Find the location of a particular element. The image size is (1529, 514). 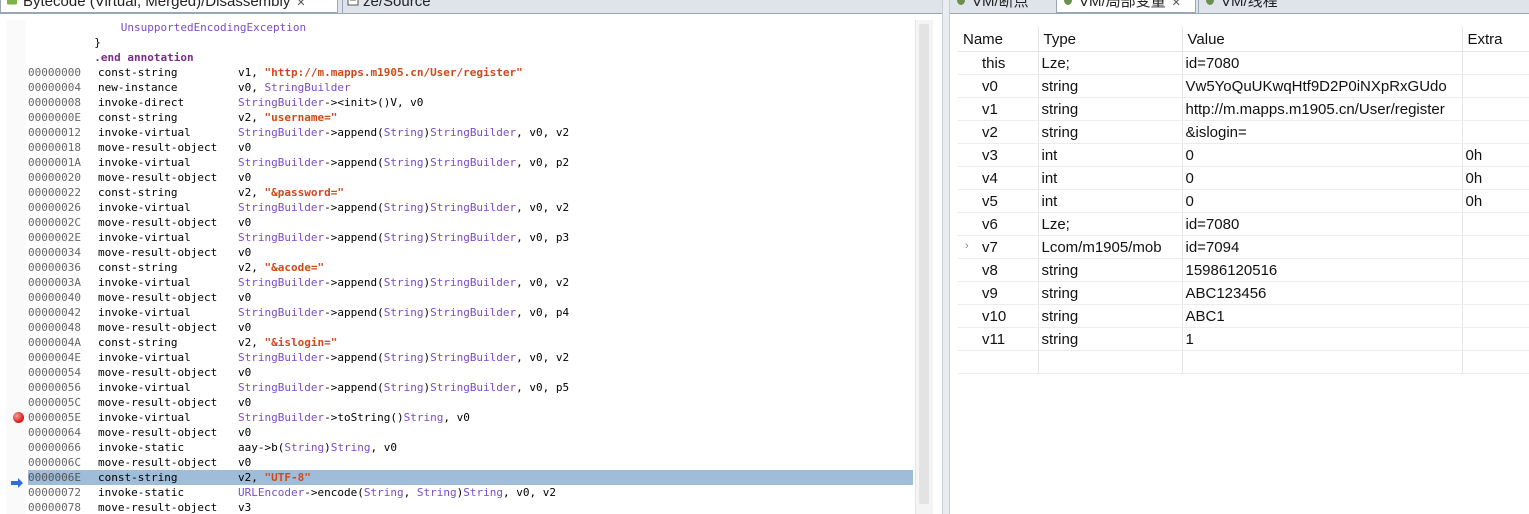

instruction-address: 0000003A is located at coordinates (54, 282).